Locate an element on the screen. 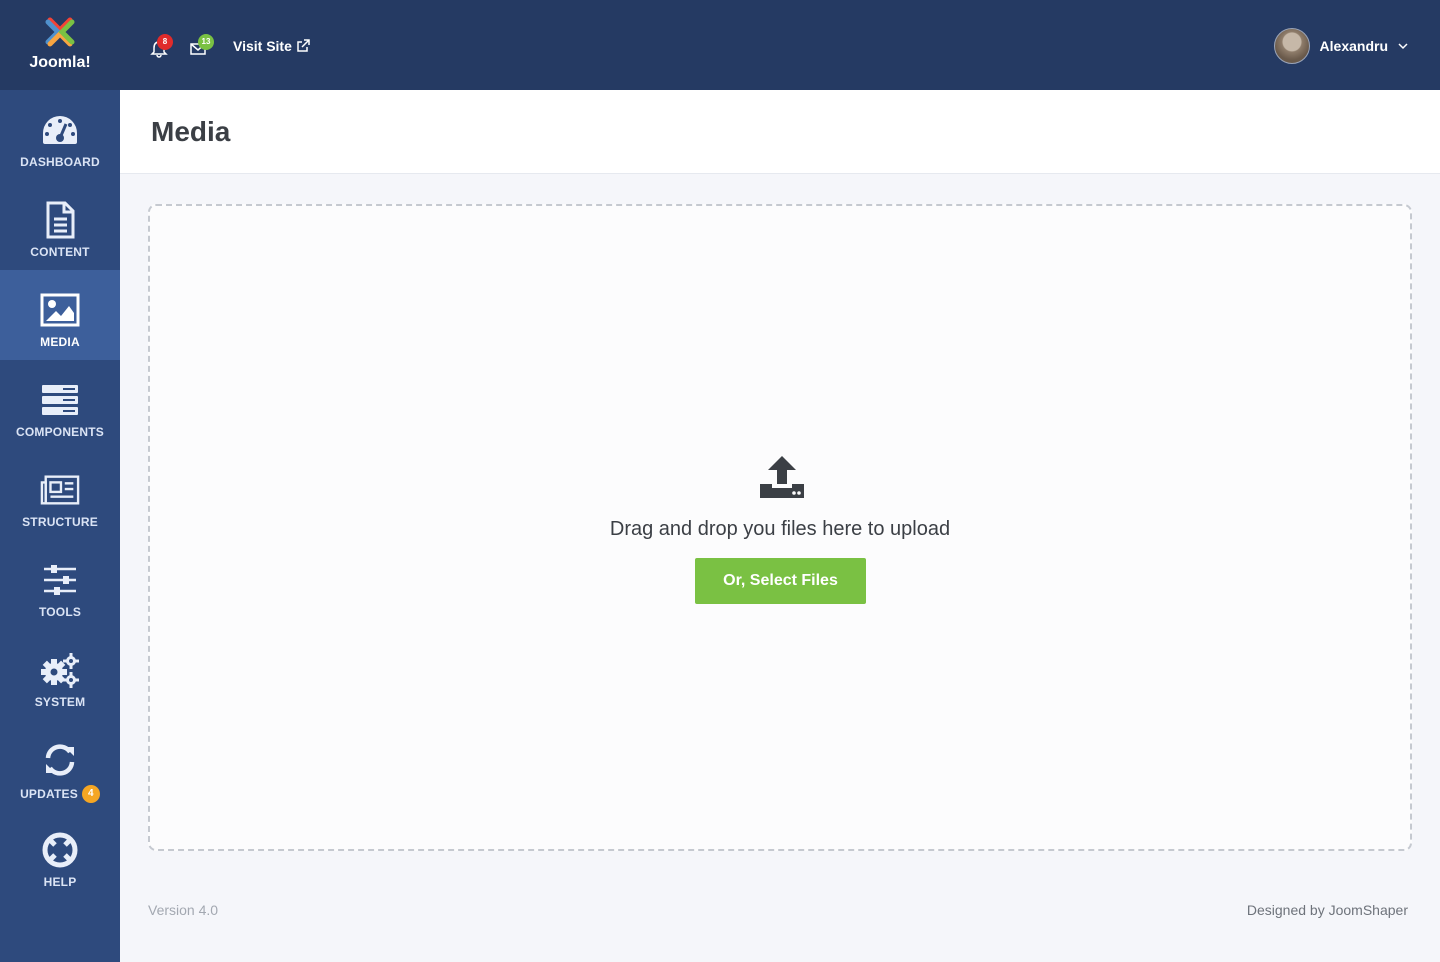 Image resolution: width=1440 pixels, height=962 pixels. sidebar-item-updates: UPDATES 4 is located at coordinates (60, 765).